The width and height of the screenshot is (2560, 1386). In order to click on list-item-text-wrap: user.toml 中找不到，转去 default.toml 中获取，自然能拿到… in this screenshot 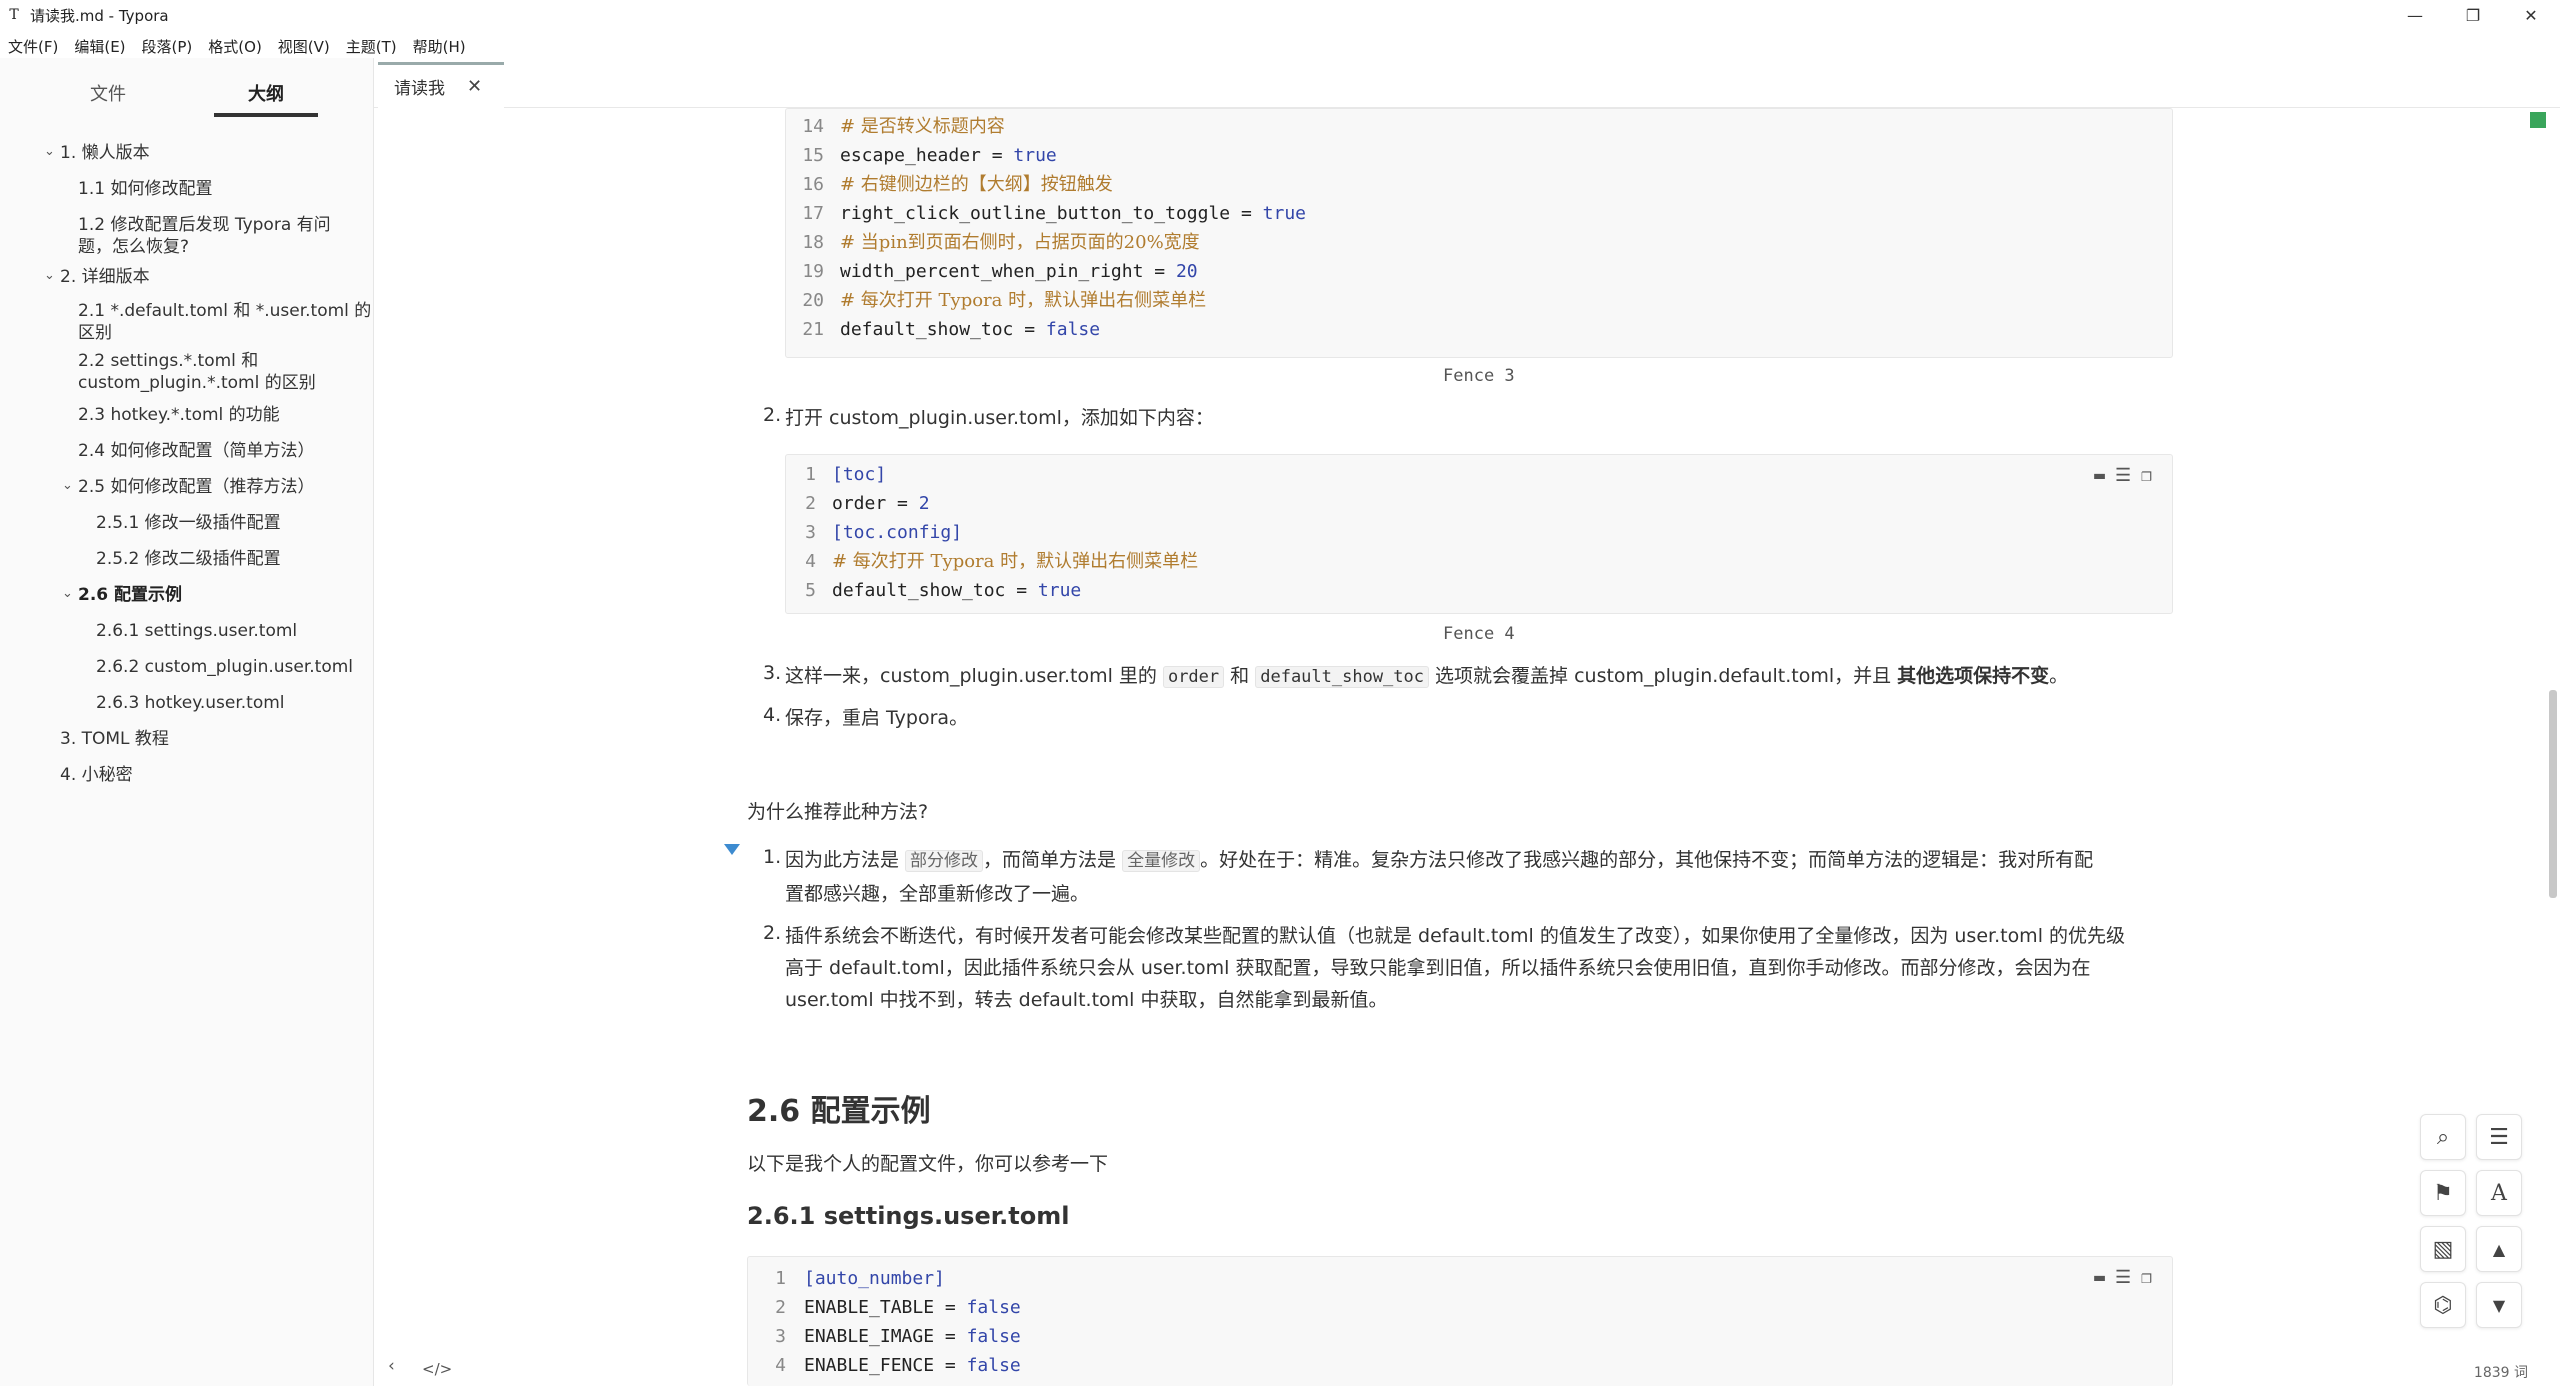, I will do `click(1086, 1000)`.